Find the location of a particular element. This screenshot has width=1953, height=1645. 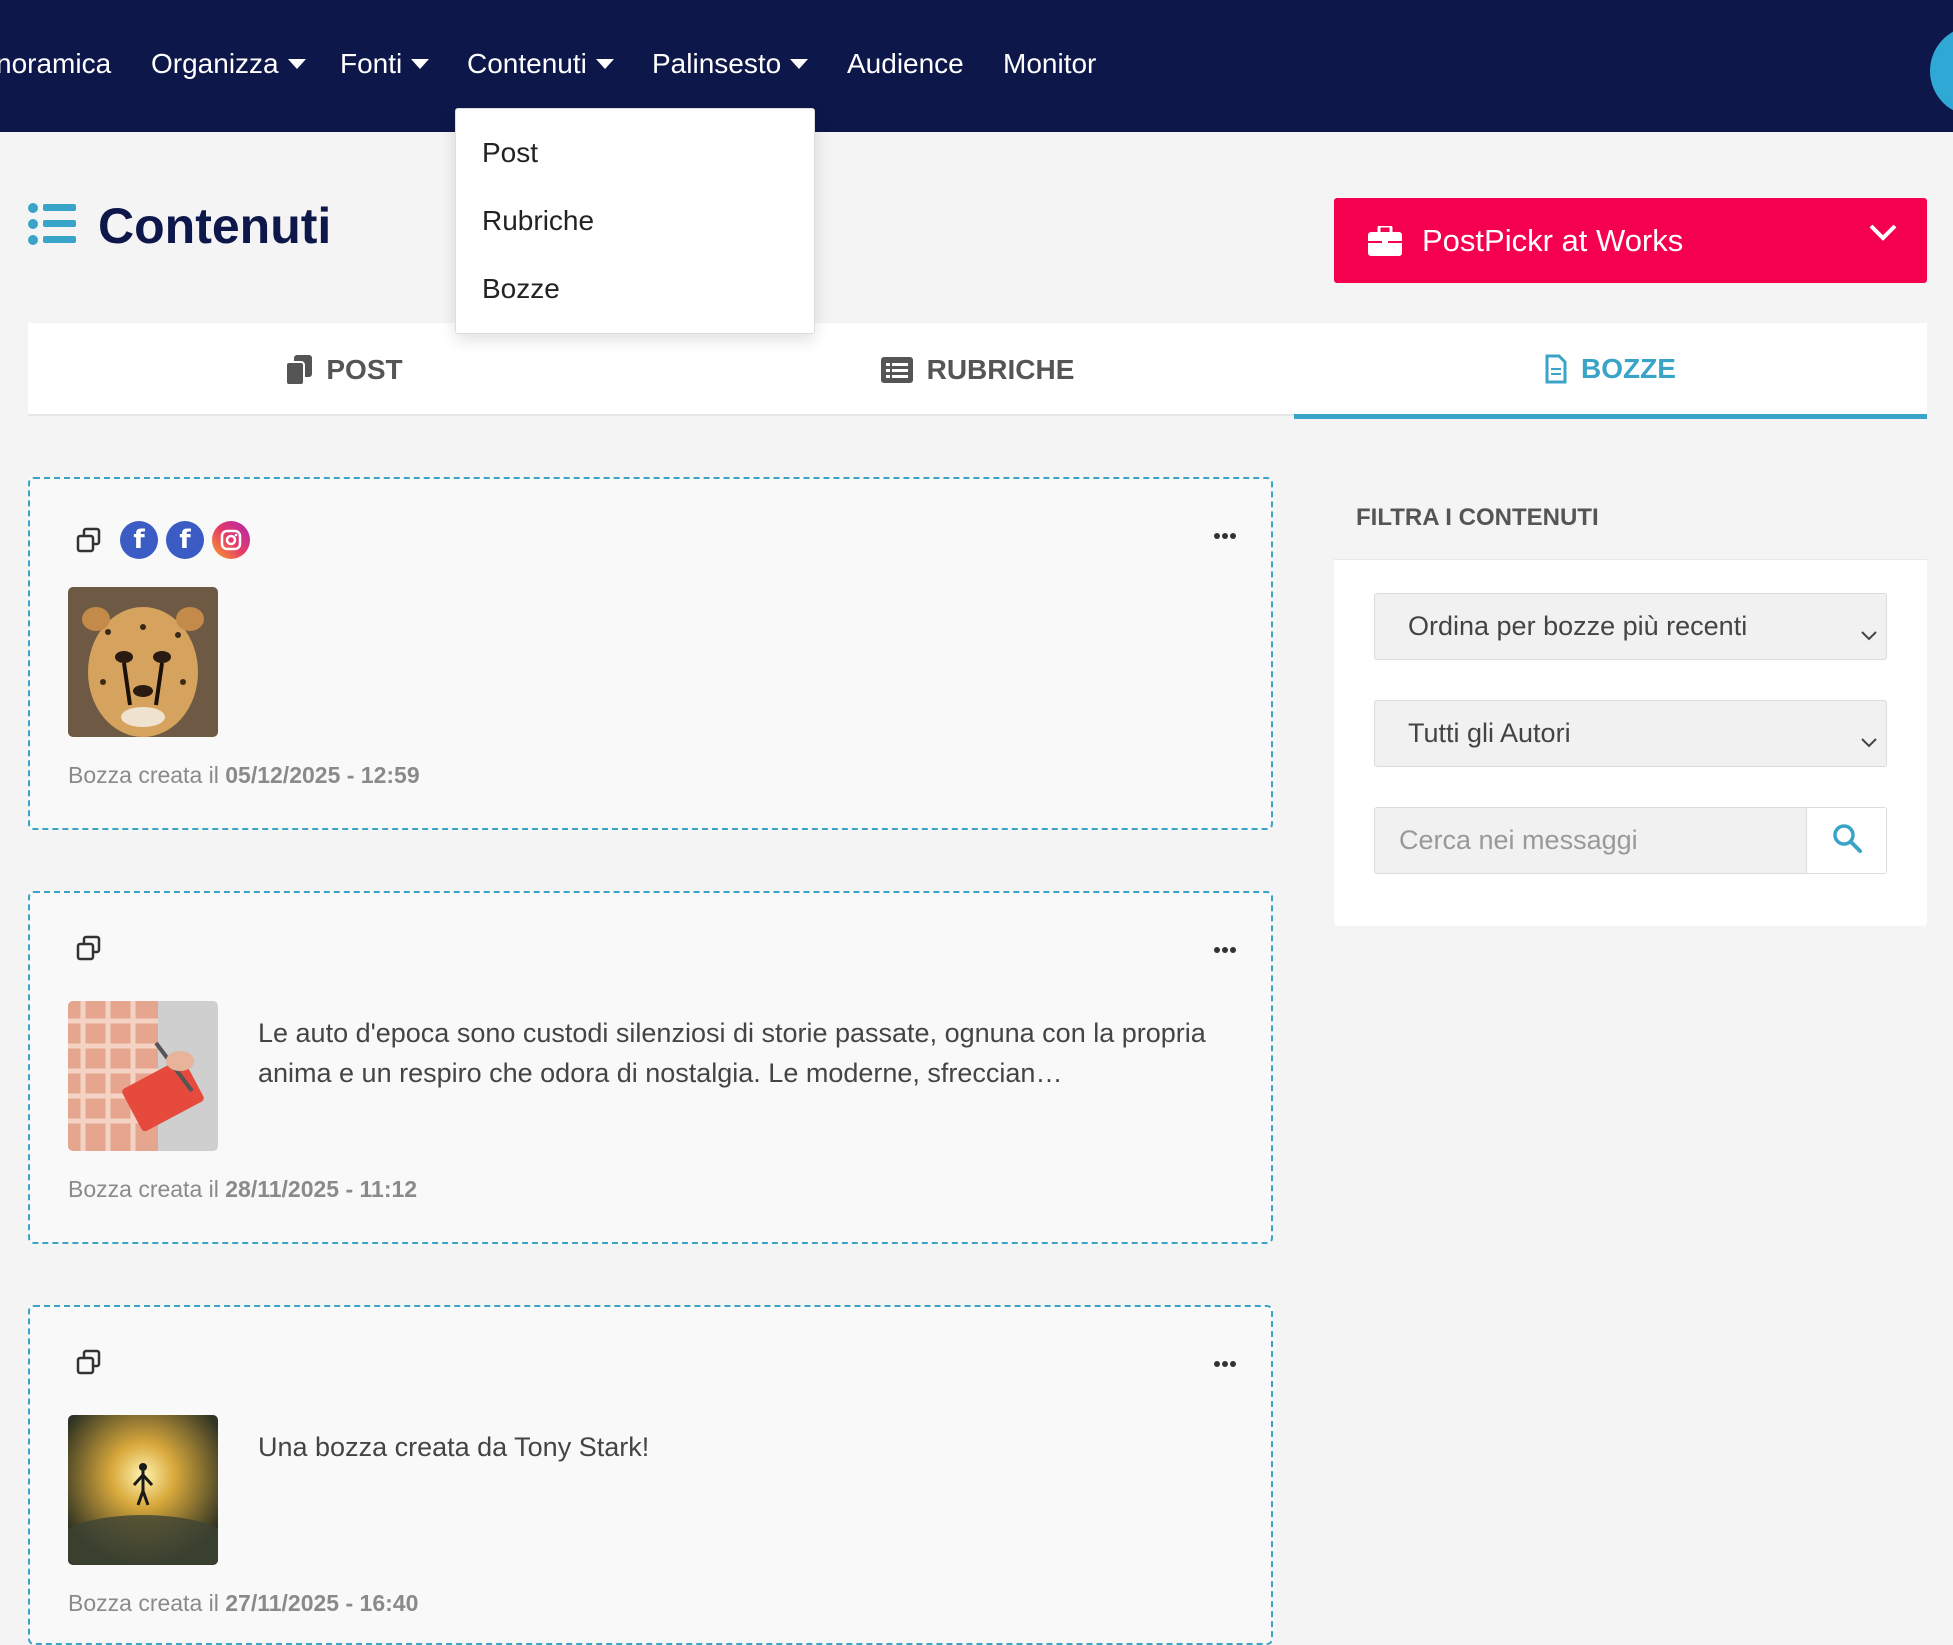

card-icons: f f is located at coordinates (163, 540).